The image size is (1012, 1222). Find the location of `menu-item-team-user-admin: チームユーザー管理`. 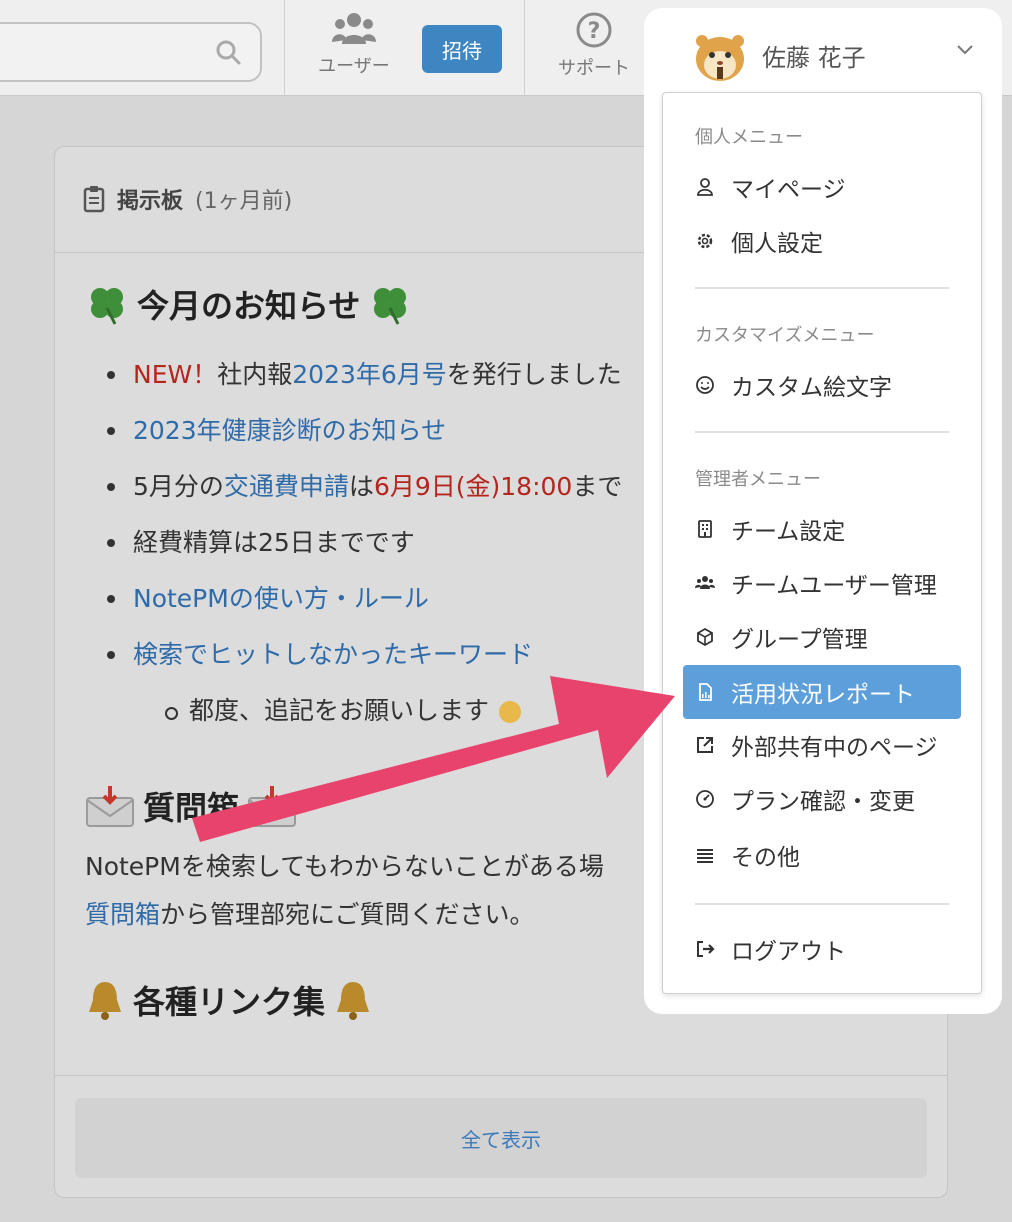

menu-item-team-user-admin: チームユーザー管理 is located at coordinates (840, 583).